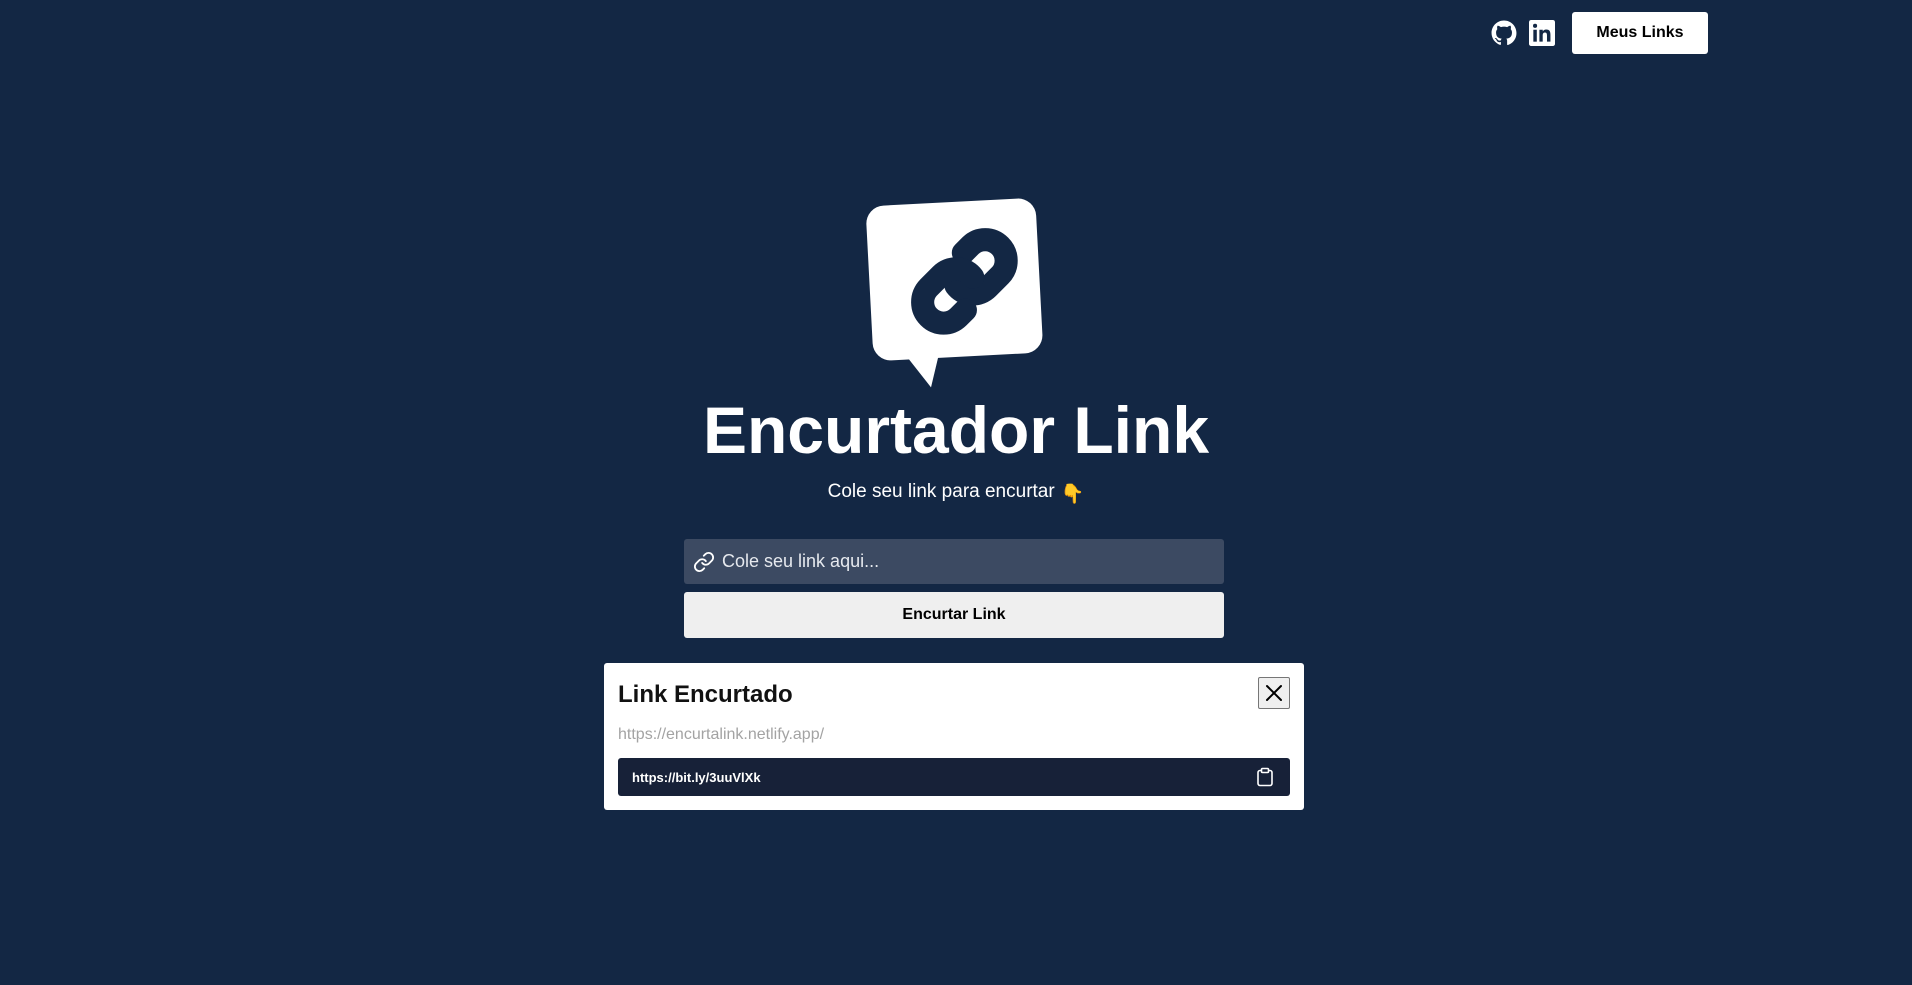 The image size is (1912, 985). What do you see at coordinates (1265, 777) in the screenshot?
I see `clipboard-icon` at bounding box center [1265, 777].